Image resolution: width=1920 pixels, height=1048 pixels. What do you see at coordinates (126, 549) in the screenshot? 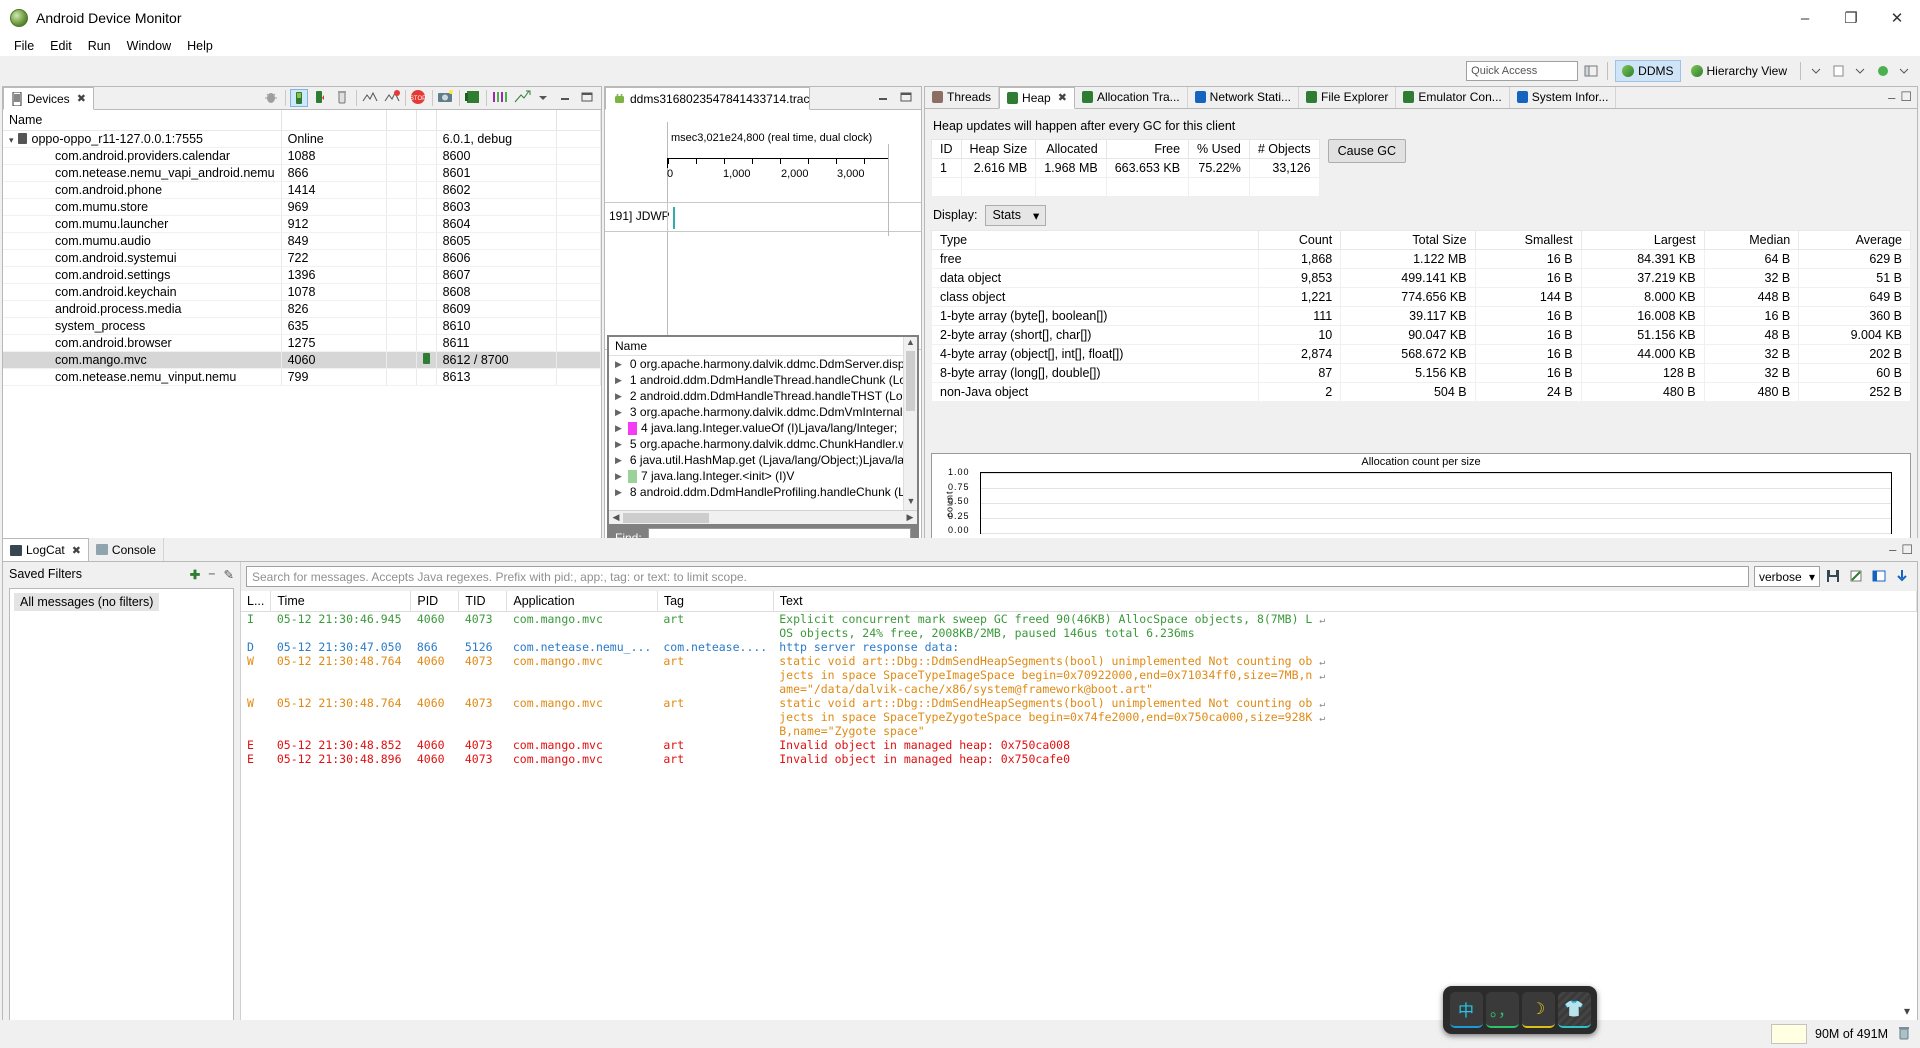
I see `tab-console: Console` at bounding box center [126, 549].